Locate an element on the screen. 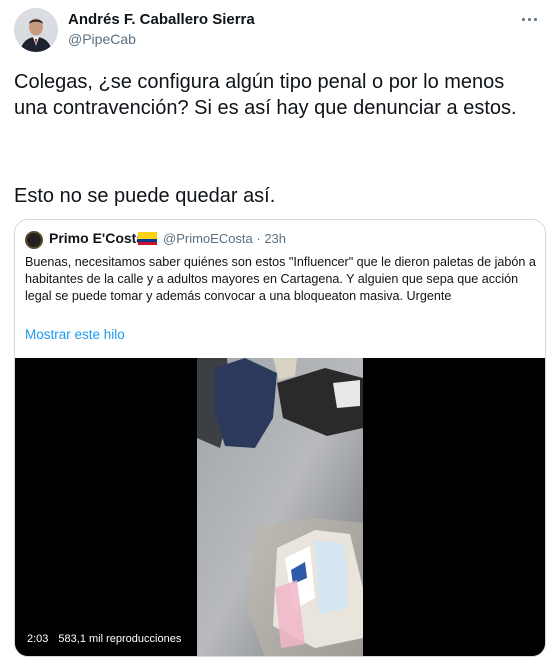  video-duration: 2:03 is located at coordinates (38, 639).